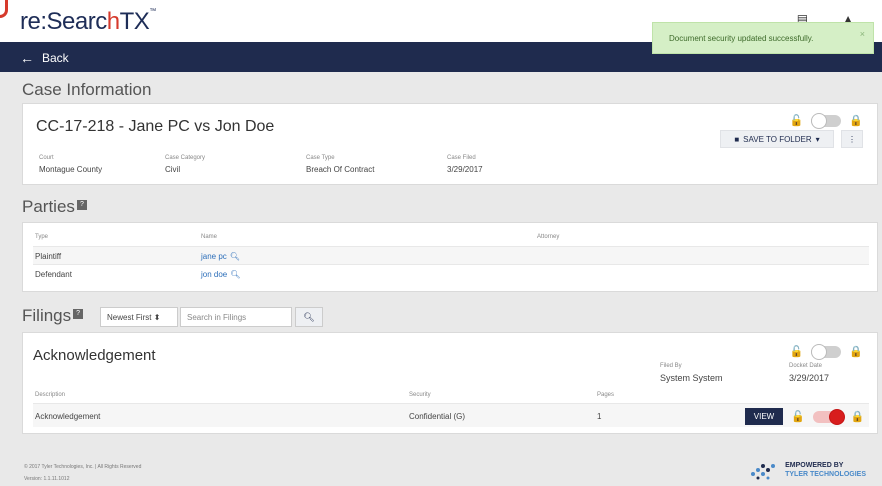 Image resolution: width=882 pixels, height=486 pixels. Describe the element at coordinates (763, 472) in the screenshot. I see `tyler-logo-icon` at that location.